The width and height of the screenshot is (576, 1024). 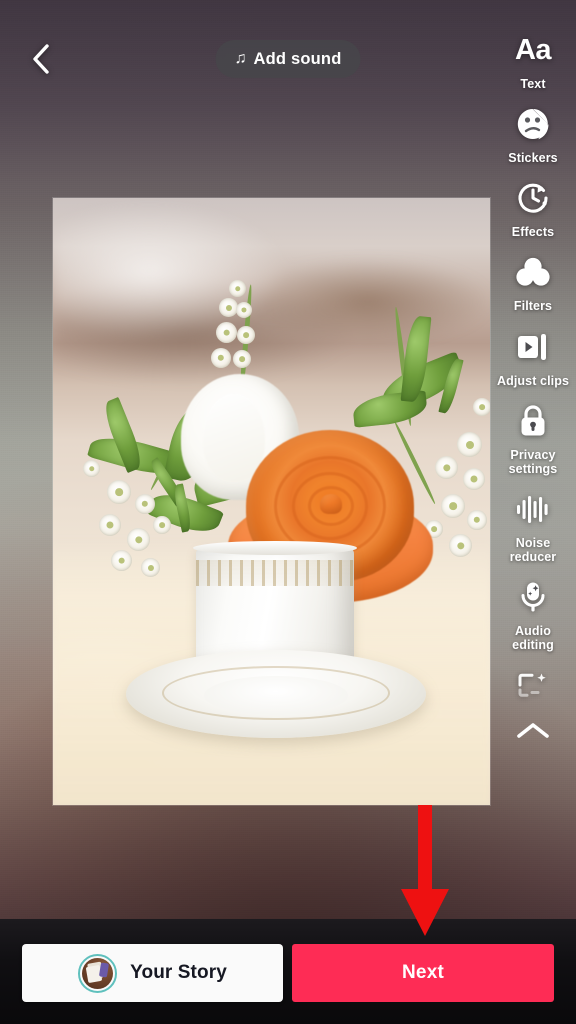 What do you see at coordinates (533, 549) in the screenshot?
I see `sidebar-label-noise-reducer: Noise reducer` at bounding box center [533, 549].